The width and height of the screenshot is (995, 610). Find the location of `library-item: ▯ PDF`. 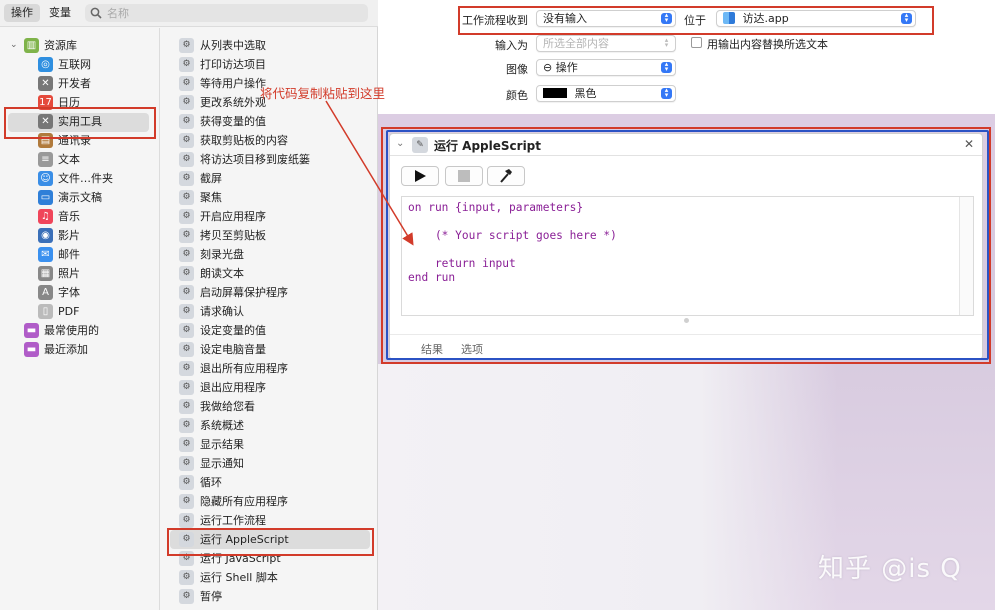

library-item: ▯ PDF is located at coordinates (80, 311).